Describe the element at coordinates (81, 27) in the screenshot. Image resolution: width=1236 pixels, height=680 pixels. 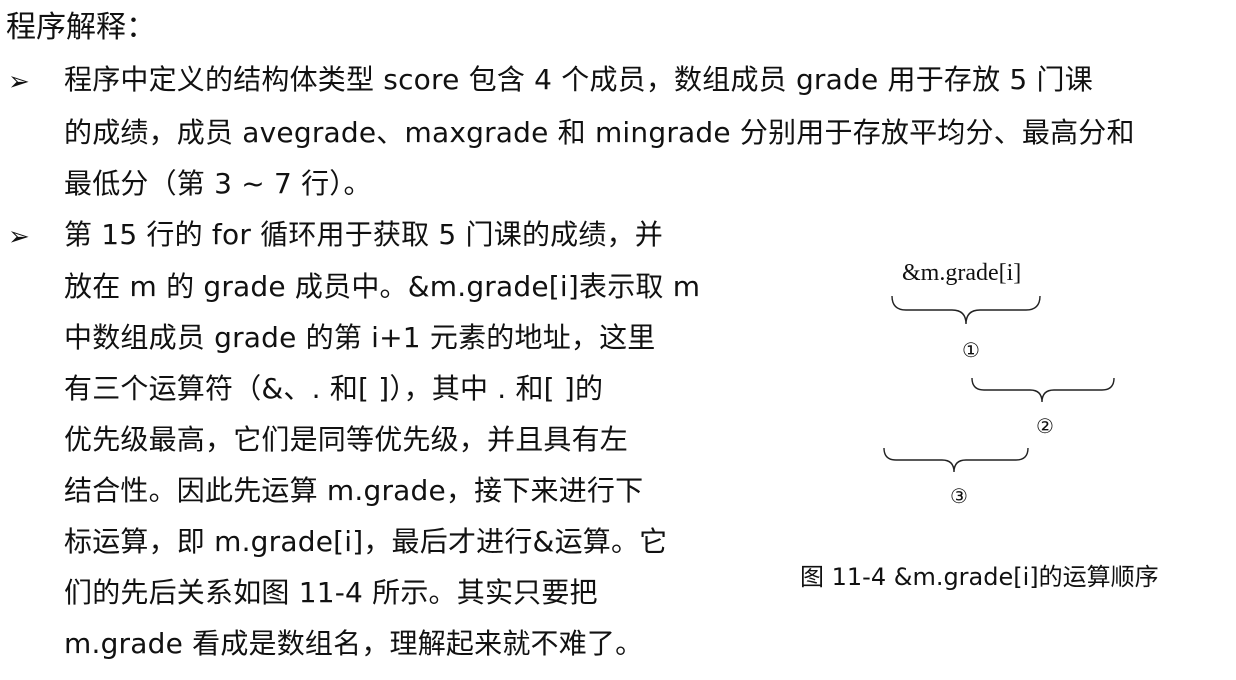
I see `heading: 程序解释：` at that location.